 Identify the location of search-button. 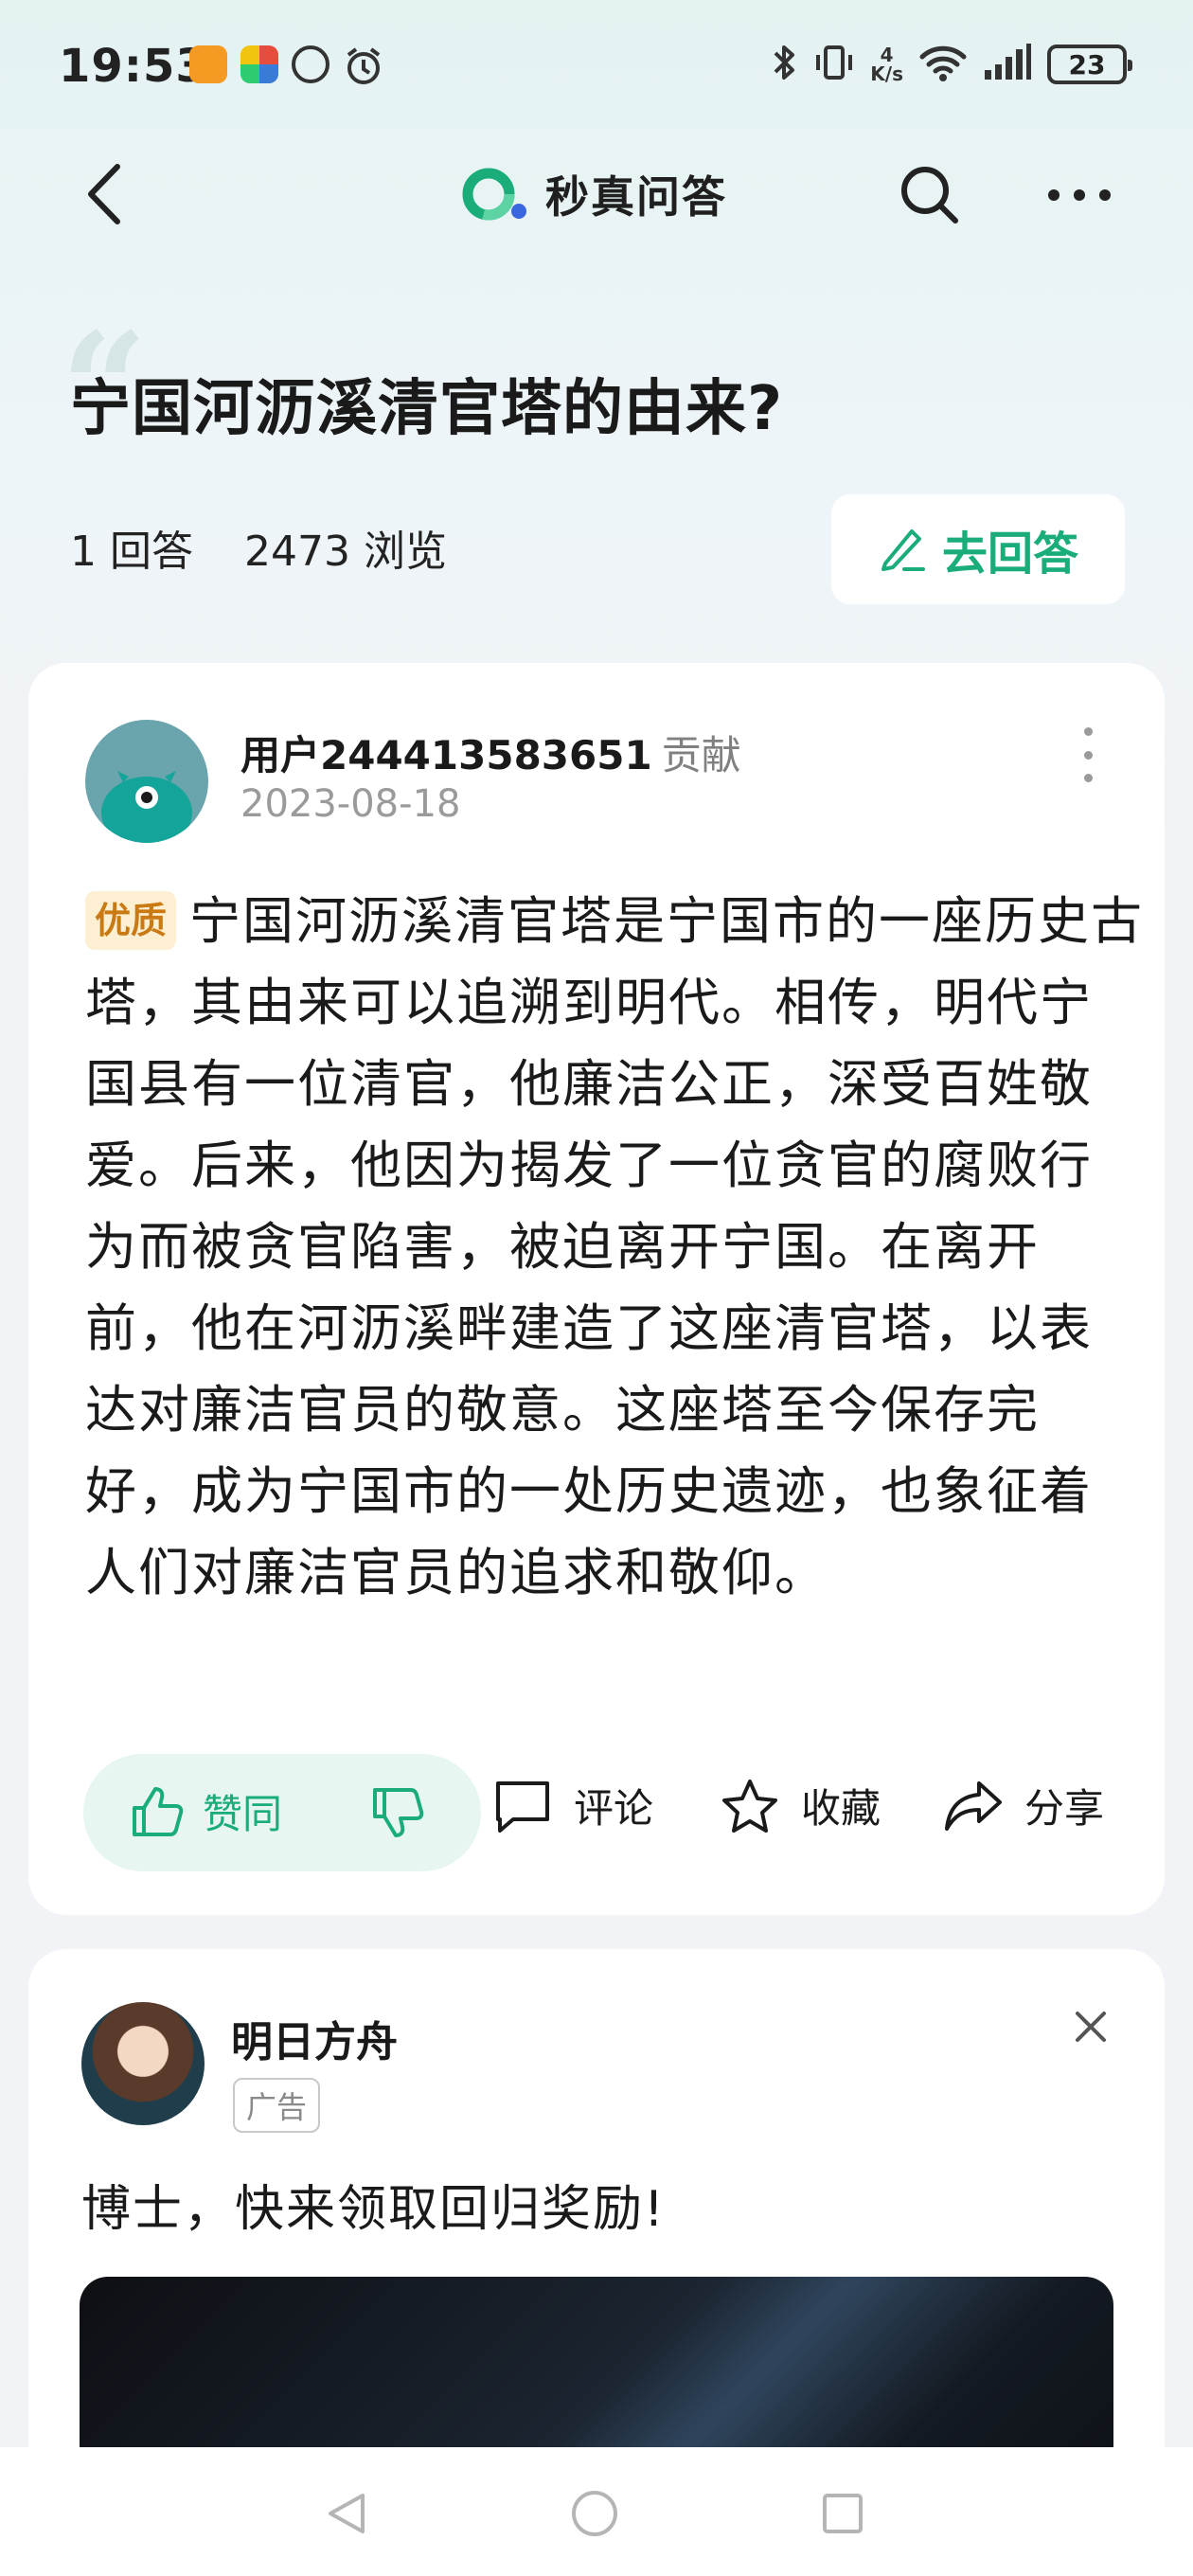
(930, 195).